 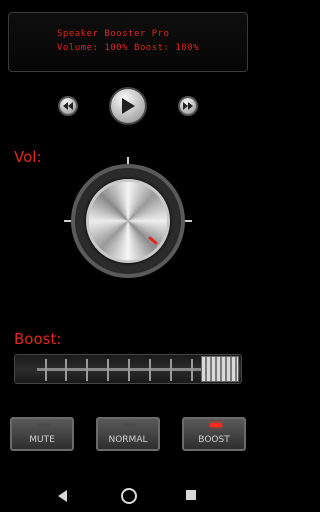 What do you see at coordinates (214, 440) in the screenshot?
I see `boost-button-label: BOOST` at bounding box center [214, 440].